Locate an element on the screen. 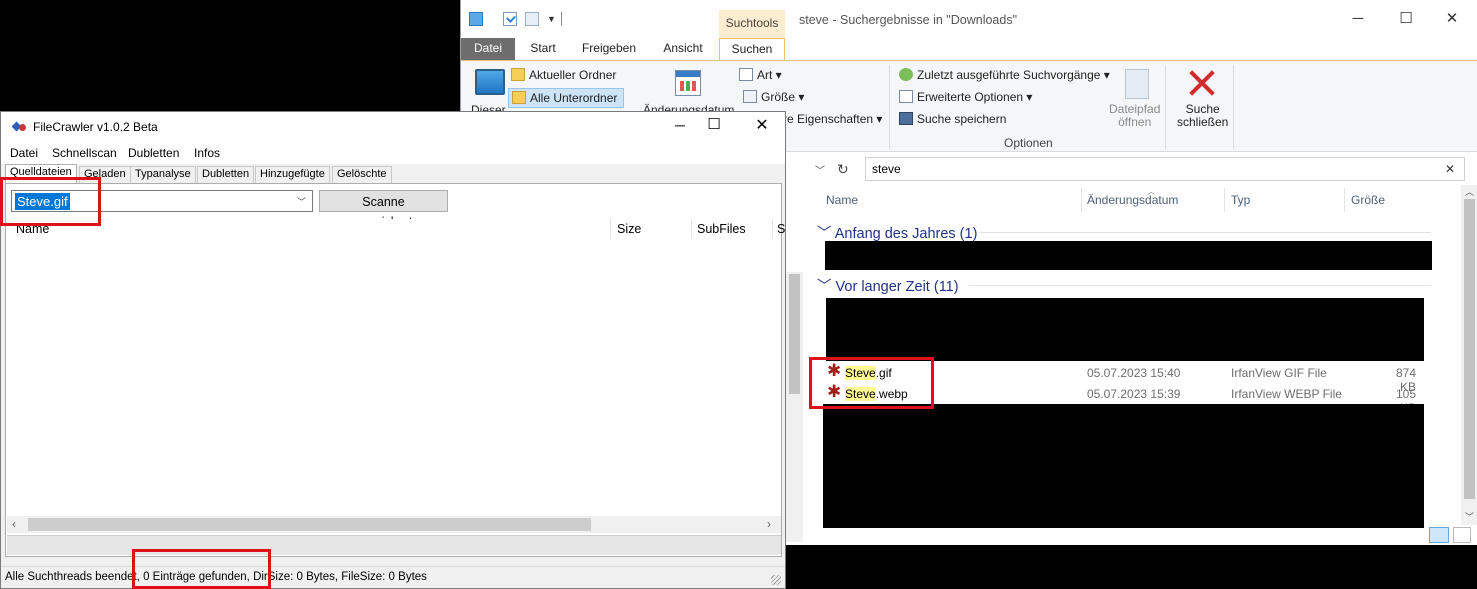  properties-icon is located at coordinates (510, 19).